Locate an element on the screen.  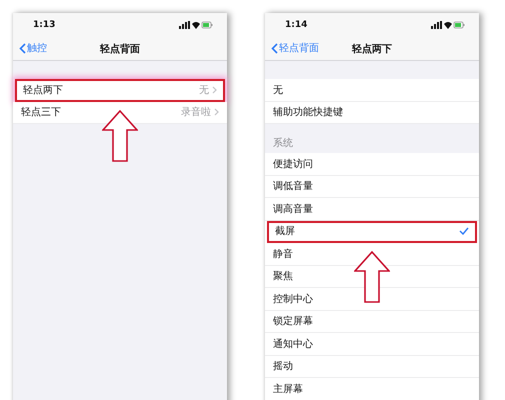
settings-row: 截屏 is located at coordinates (372, 231).